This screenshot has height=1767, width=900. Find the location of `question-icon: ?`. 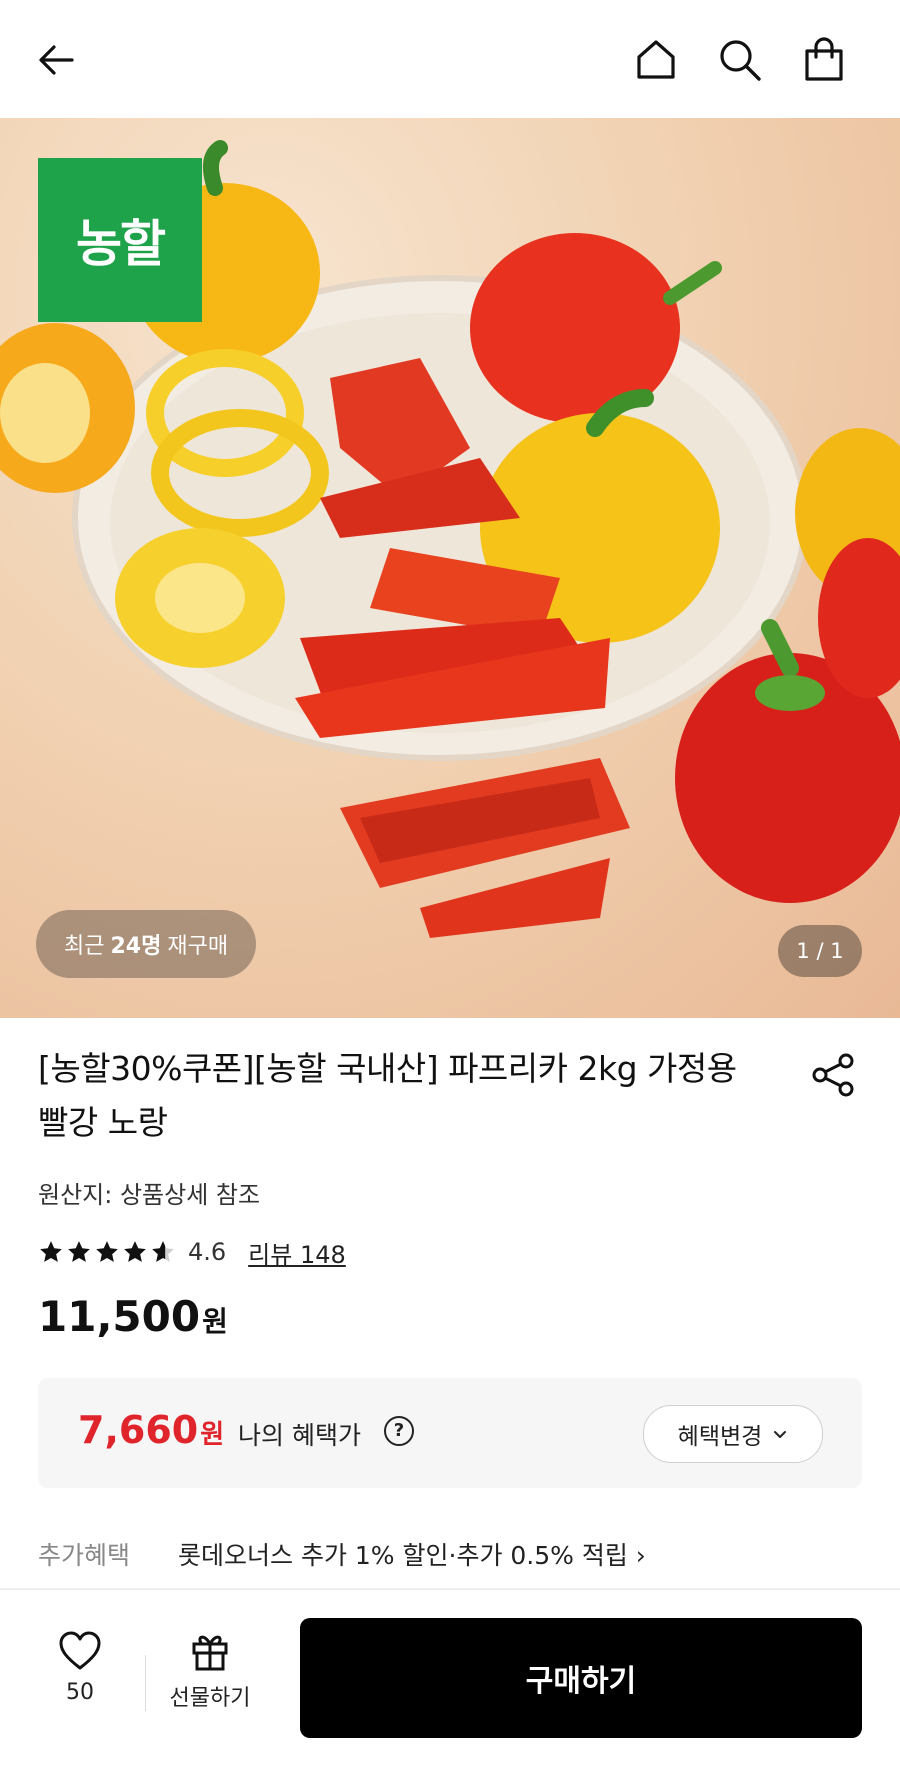

question-icon: ? is located at coordinates (399, 1431).